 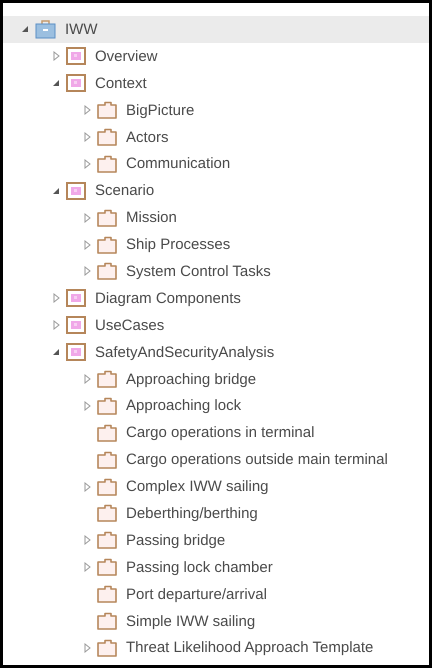 What do you see at coordinates (216, 513) in the screenshot?
I see `tree-item: Deberthing/berthing` at bounding box center [216, 513].